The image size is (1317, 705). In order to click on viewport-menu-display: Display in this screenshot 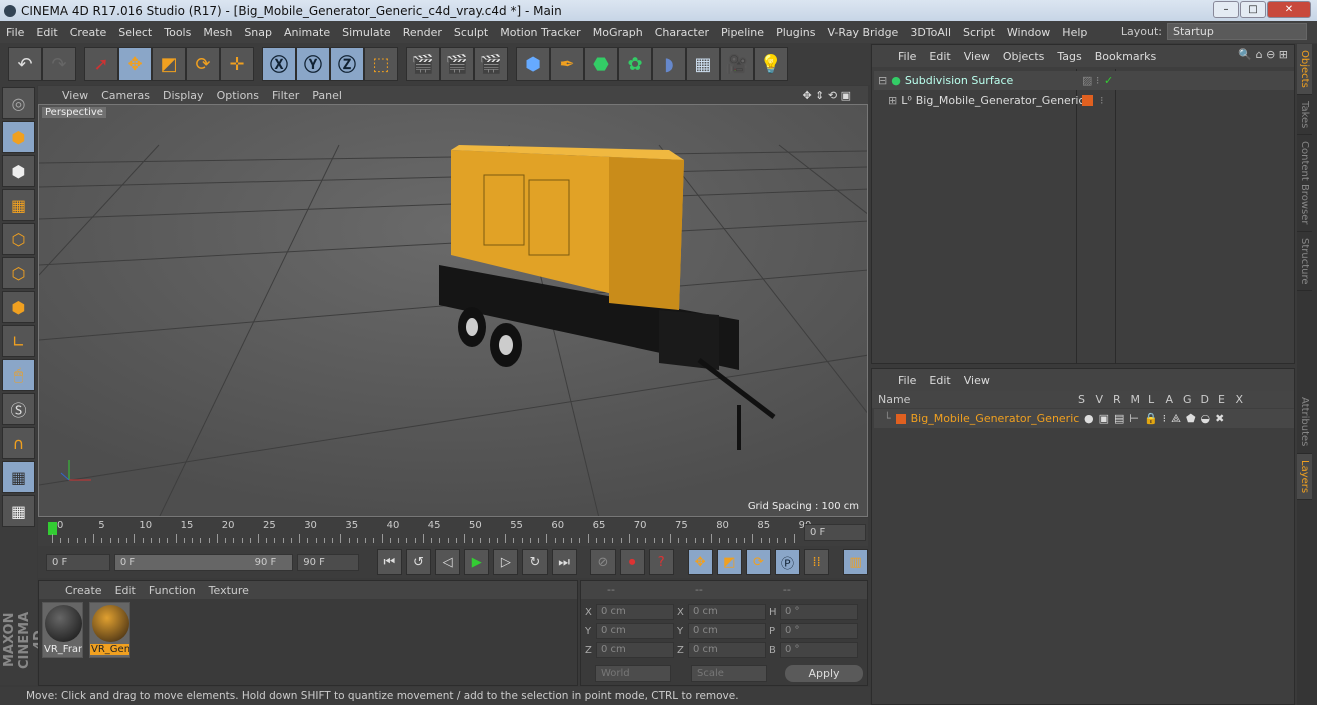, I will do `click(183, 95)`.